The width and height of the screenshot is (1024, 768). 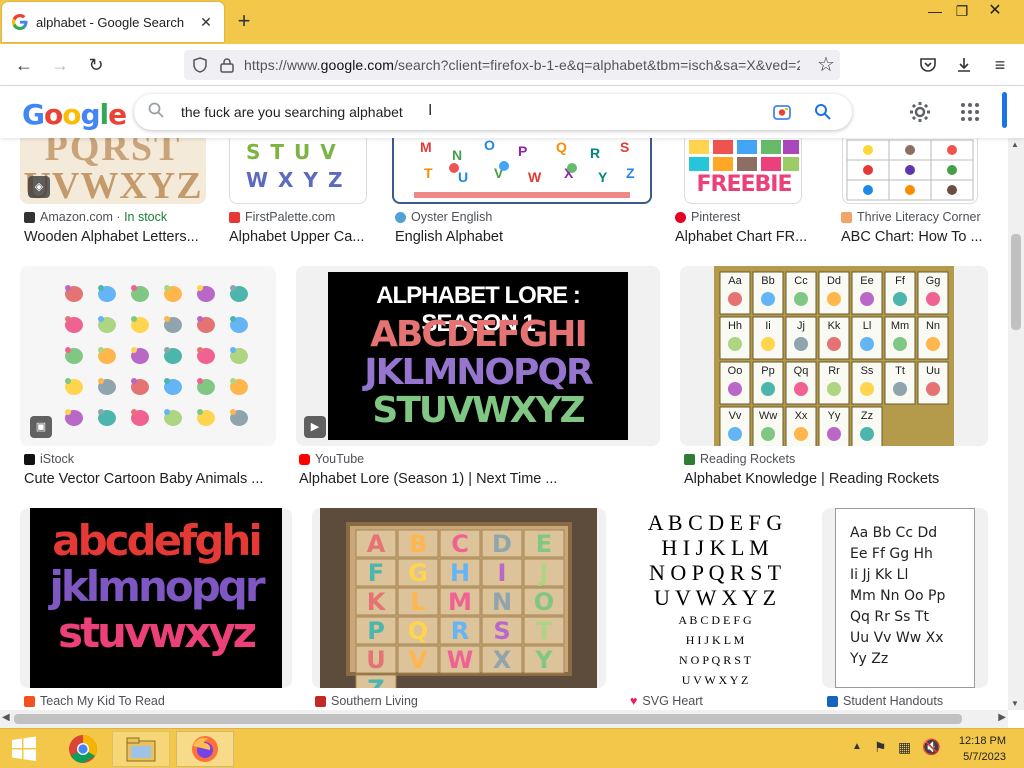 I want to click on result-title: Alphabet Knowledge | Reading Rockets, so click(x=834, y=479).